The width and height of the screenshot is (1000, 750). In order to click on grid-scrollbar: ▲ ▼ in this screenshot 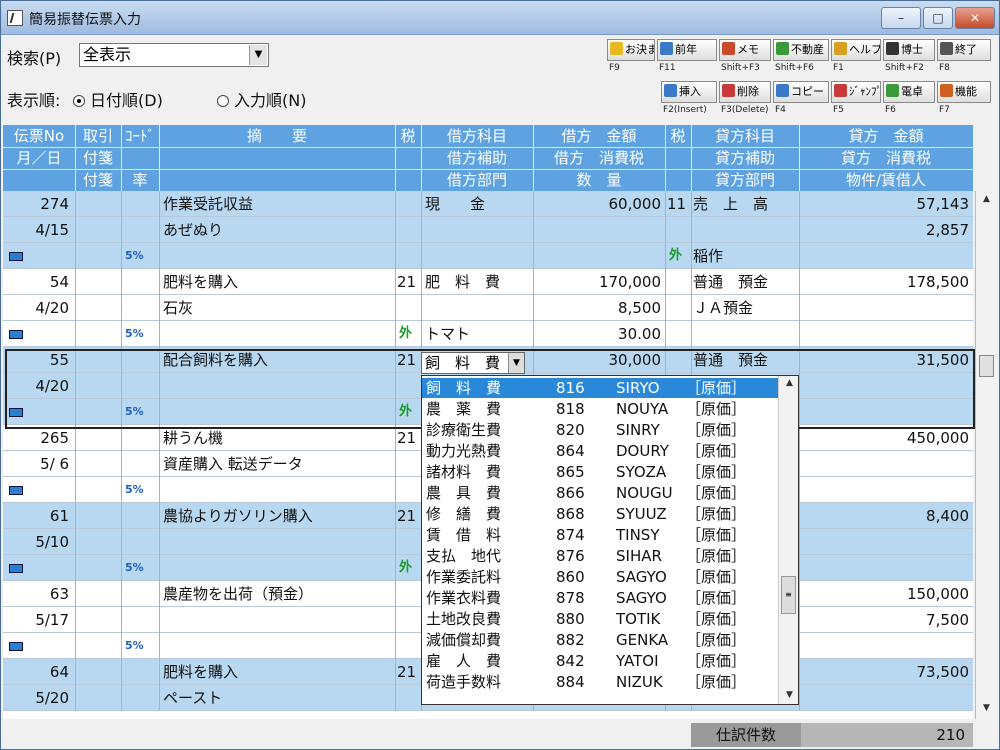, I will do `click(986, 455)`.